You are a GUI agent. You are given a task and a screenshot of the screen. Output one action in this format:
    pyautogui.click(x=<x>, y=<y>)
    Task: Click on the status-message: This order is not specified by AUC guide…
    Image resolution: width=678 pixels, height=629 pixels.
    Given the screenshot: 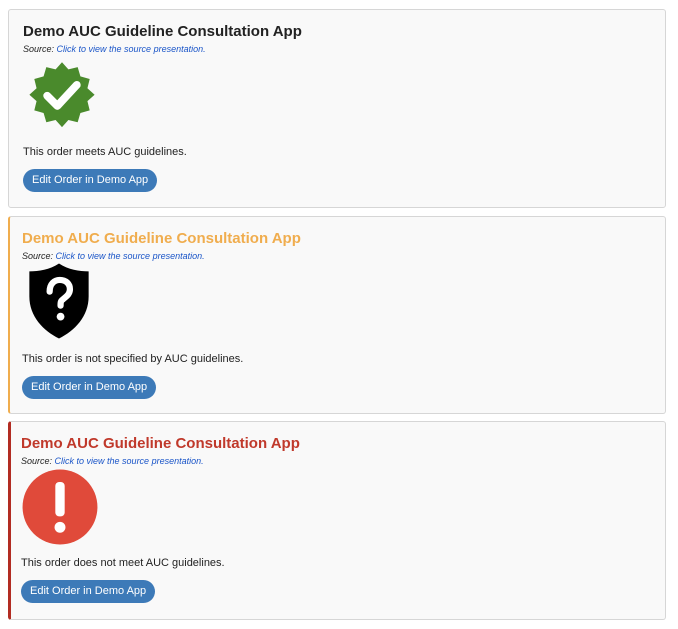 What is the action you would take?
    pyautogui.click(x=133, y=359)
    